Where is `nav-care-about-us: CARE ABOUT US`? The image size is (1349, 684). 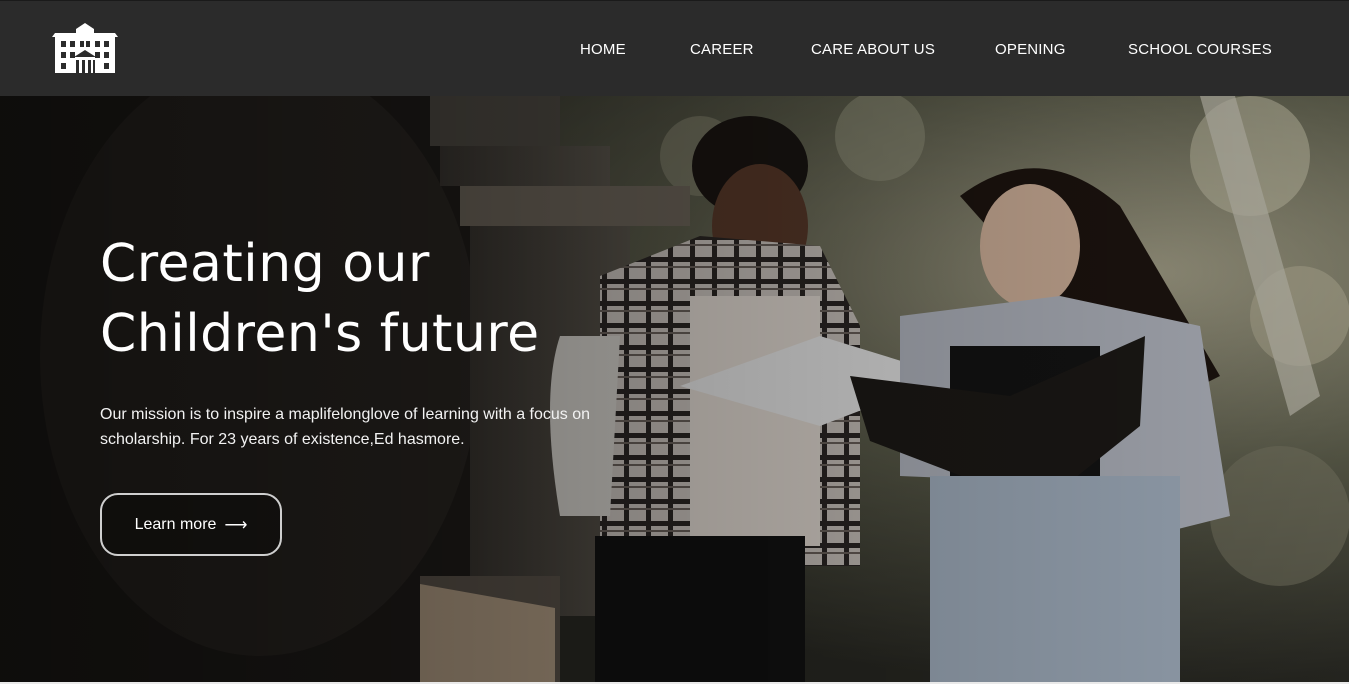
nav-care-about-us: CARE ABOUT US is located at coordinates (873, 49).